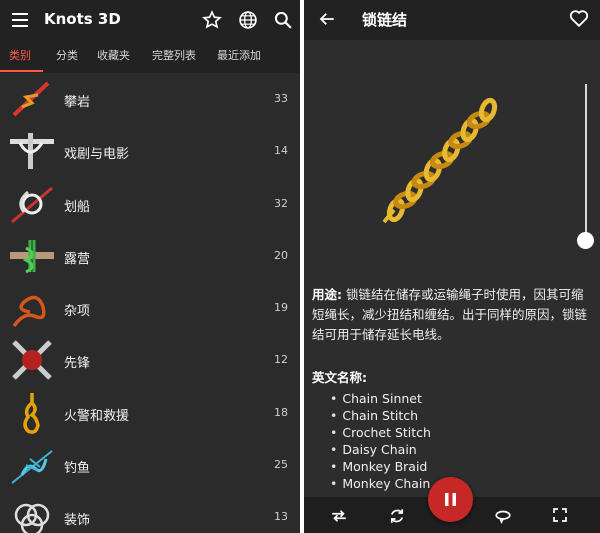 The width and height of the screenshot is (600, 533). What do you see at coordinates (31, 413) in the screenshot?
I see `fire-rescue-knot-icon` at bounding box center [31, 413].